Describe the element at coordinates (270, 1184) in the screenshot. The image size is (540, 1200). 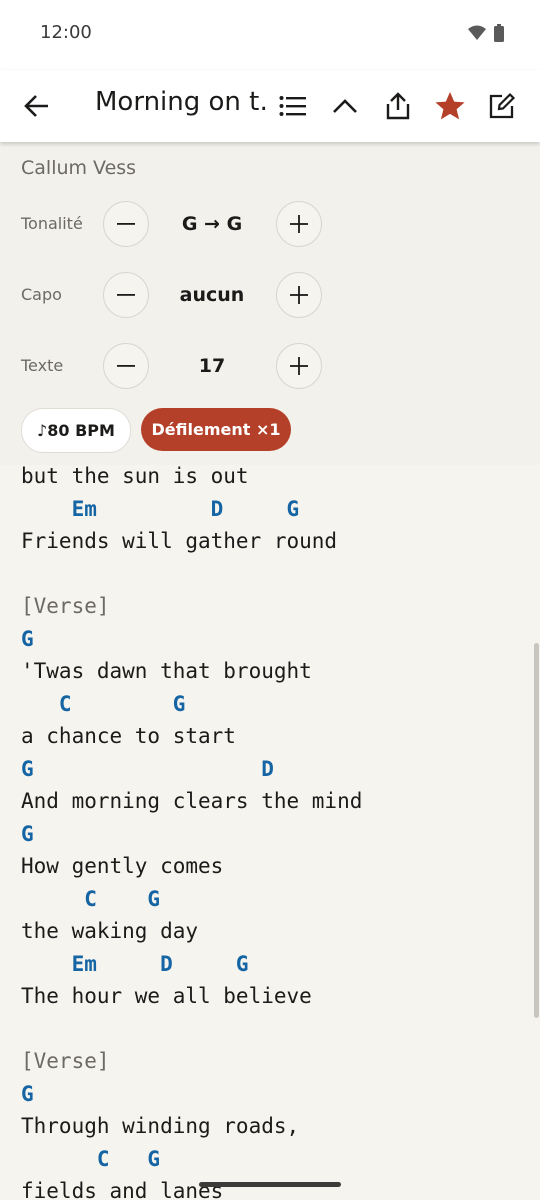
I see `home-indicator` at that location.